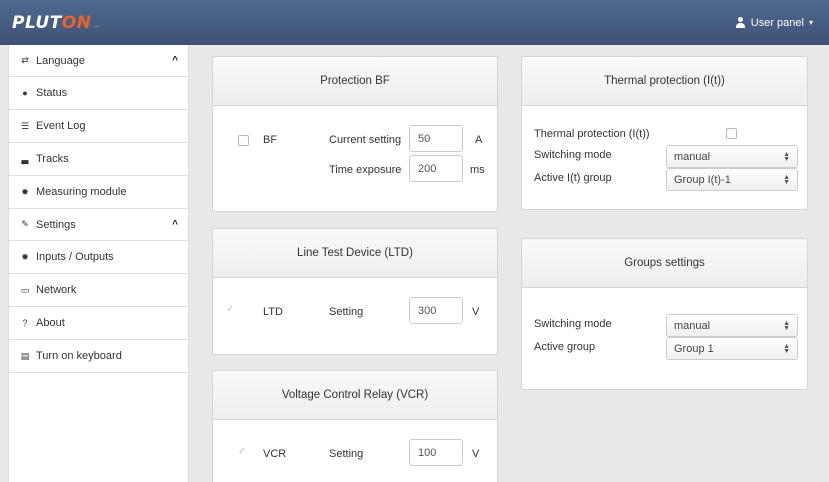  I want to click on sidebar-item-label: Event Log, so click(61, 126).